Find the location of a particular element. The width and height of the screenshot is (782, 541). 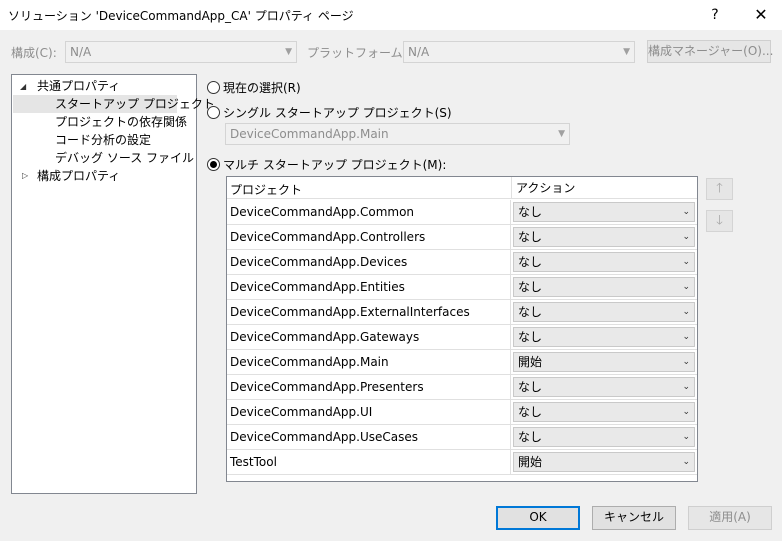

project-name: DeviceCommandApp.Presenters is located at coordinates (327, 387).